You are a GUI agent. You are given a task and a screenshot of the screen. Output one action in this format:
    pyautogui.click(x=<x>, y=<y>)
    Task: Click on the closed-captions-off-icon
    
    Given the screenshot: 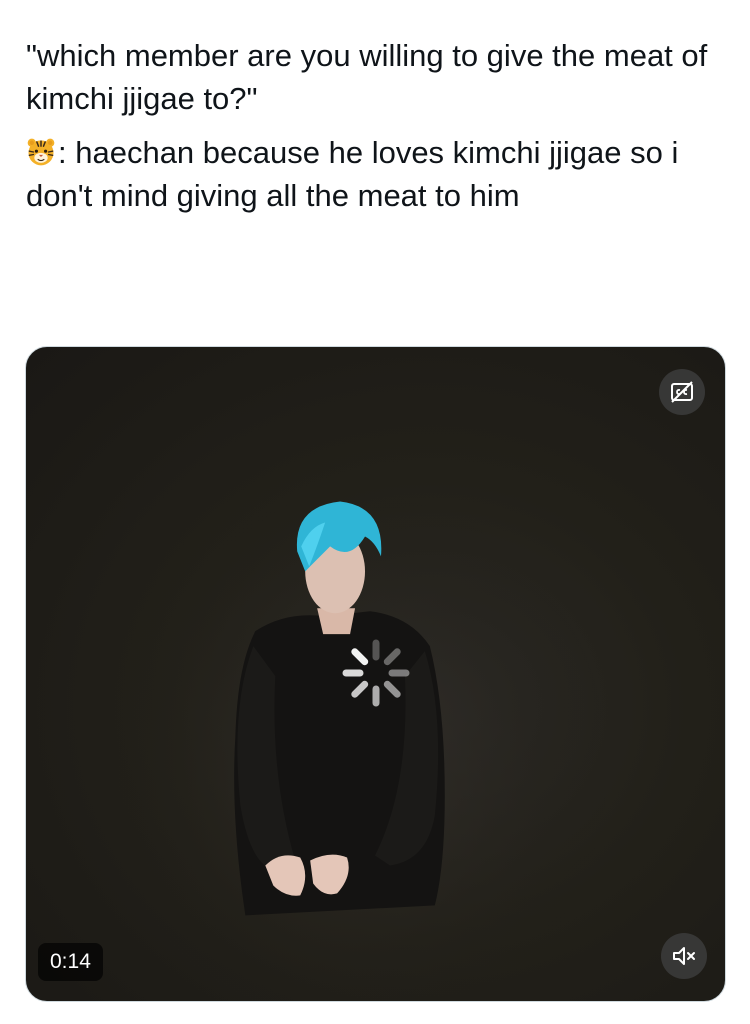 What is the action you would take?
    pyautogui.click(x=682, y=392)
    